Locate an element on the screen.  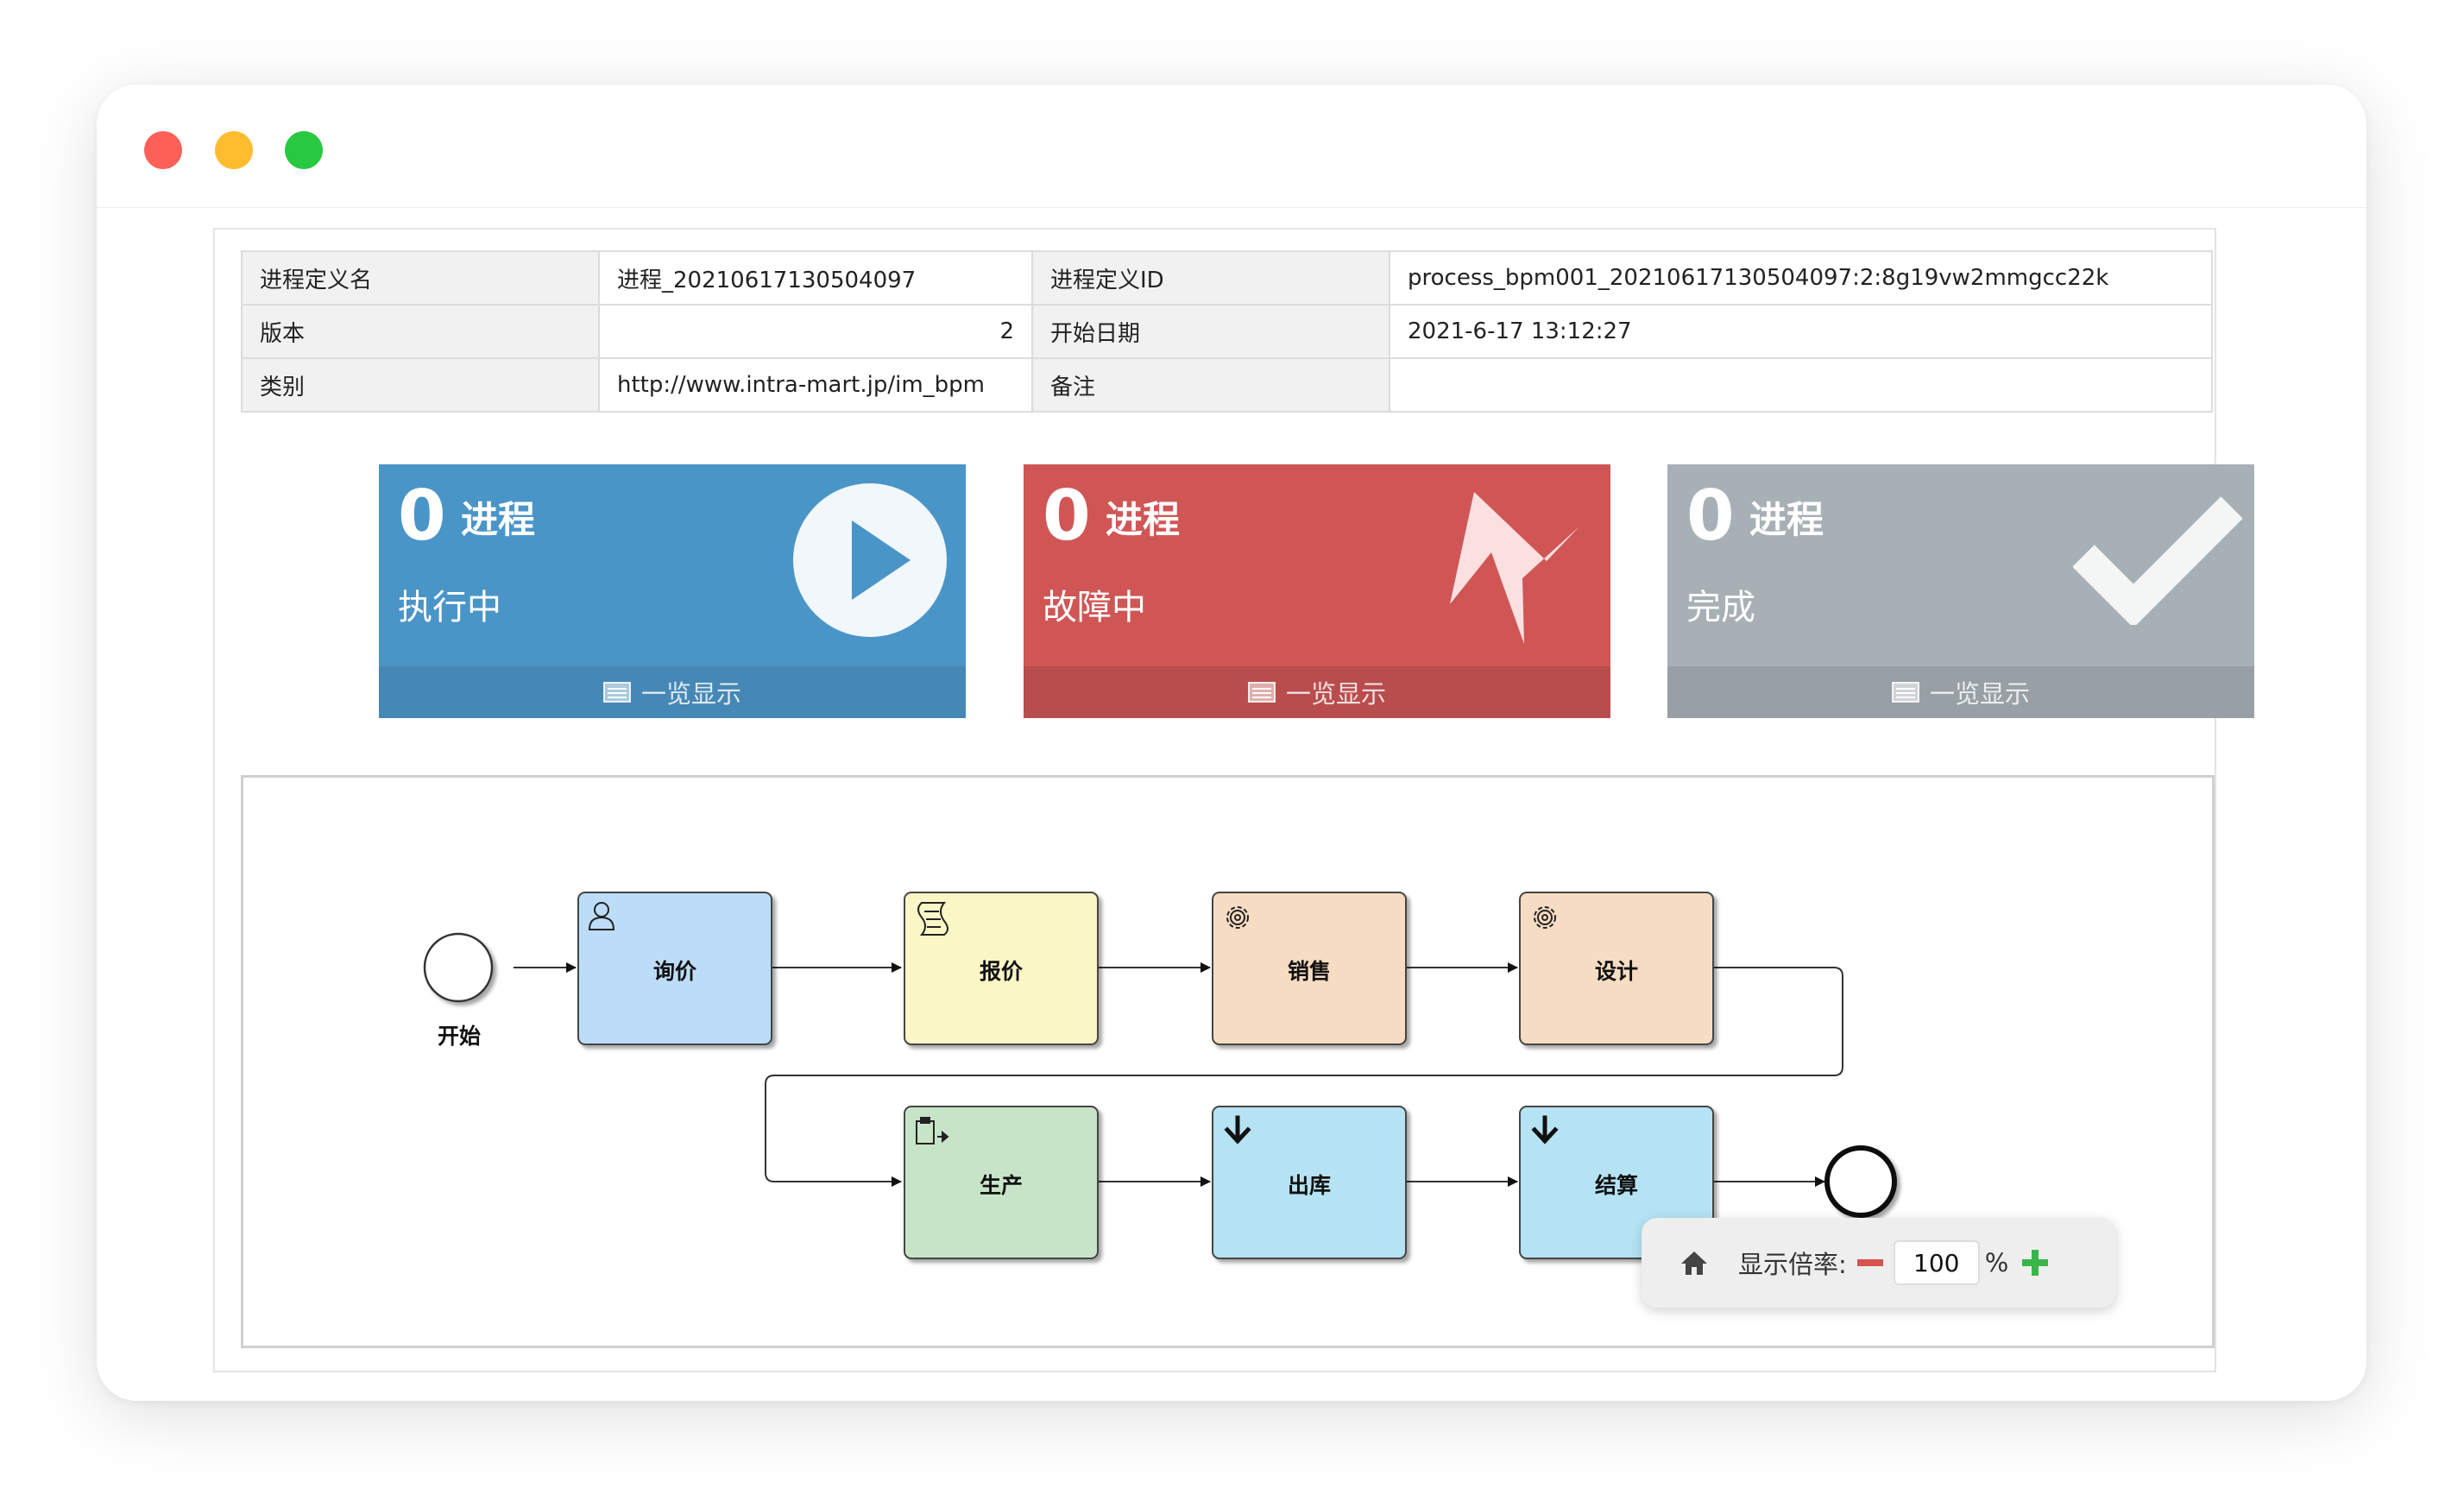
minimize-window-button is located at coordinates (234, 150).